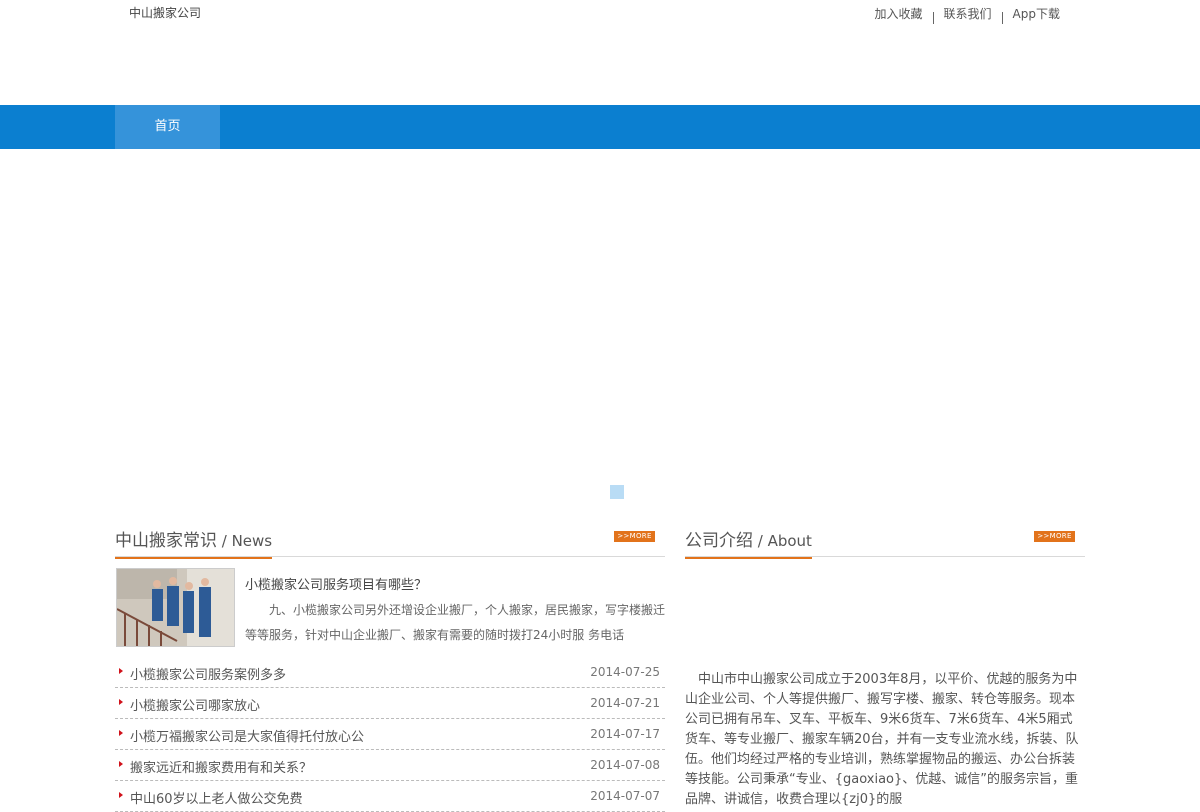  I want to click on featured-news-thumbnail, so click(175, 607).